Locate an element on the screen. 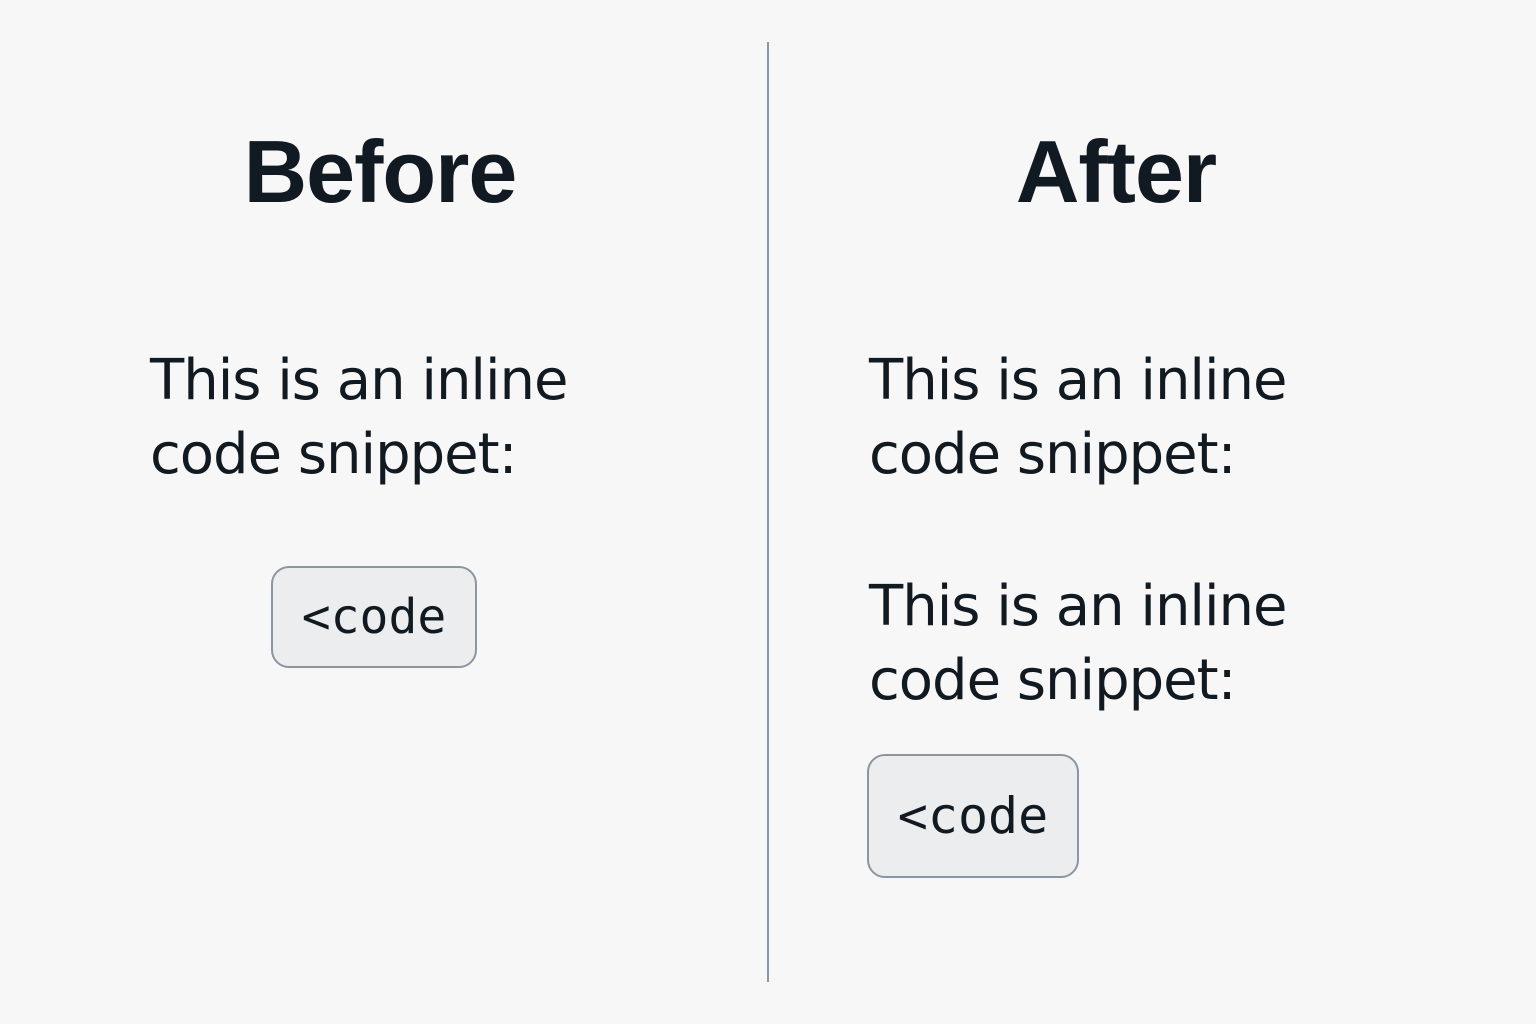  after-heading: After is located at coordinates (1116, 171).